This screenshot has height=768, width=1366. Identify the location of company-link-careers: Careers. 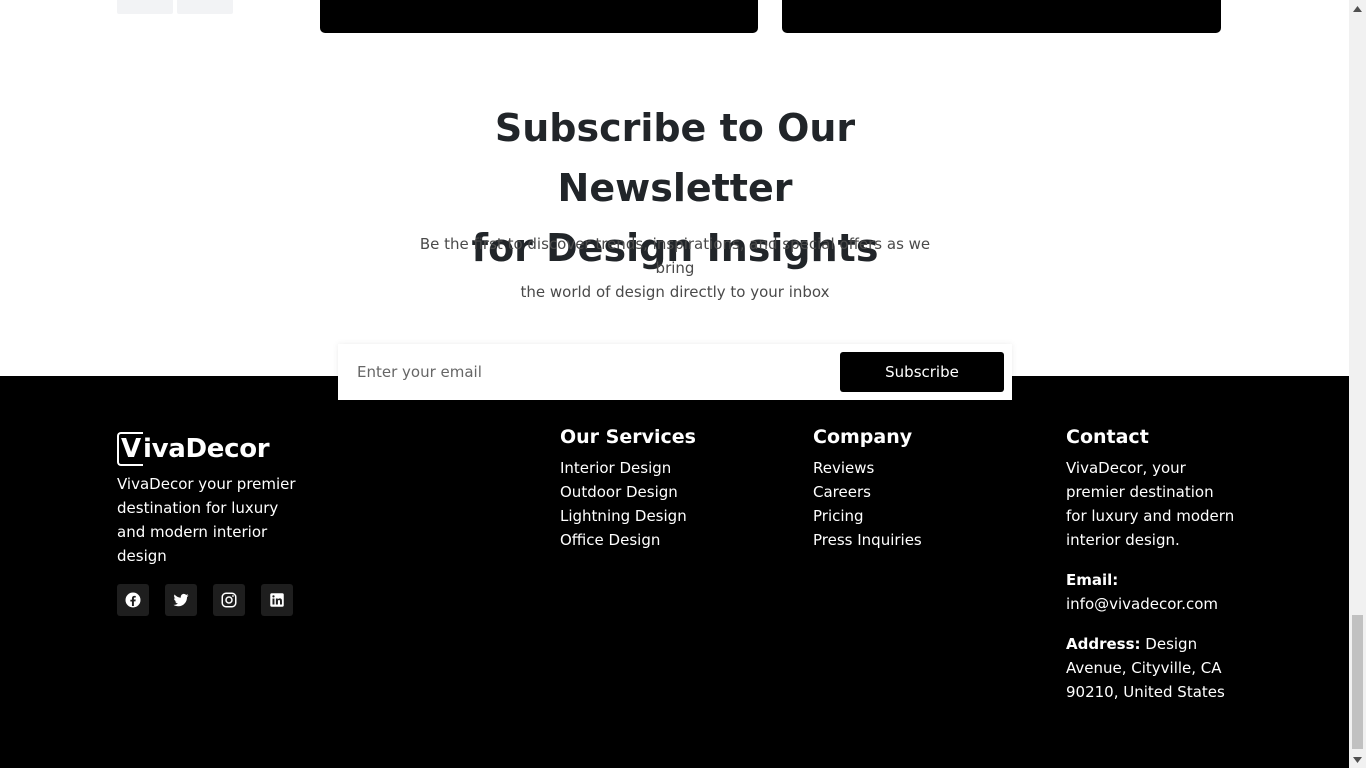
(867, 492).